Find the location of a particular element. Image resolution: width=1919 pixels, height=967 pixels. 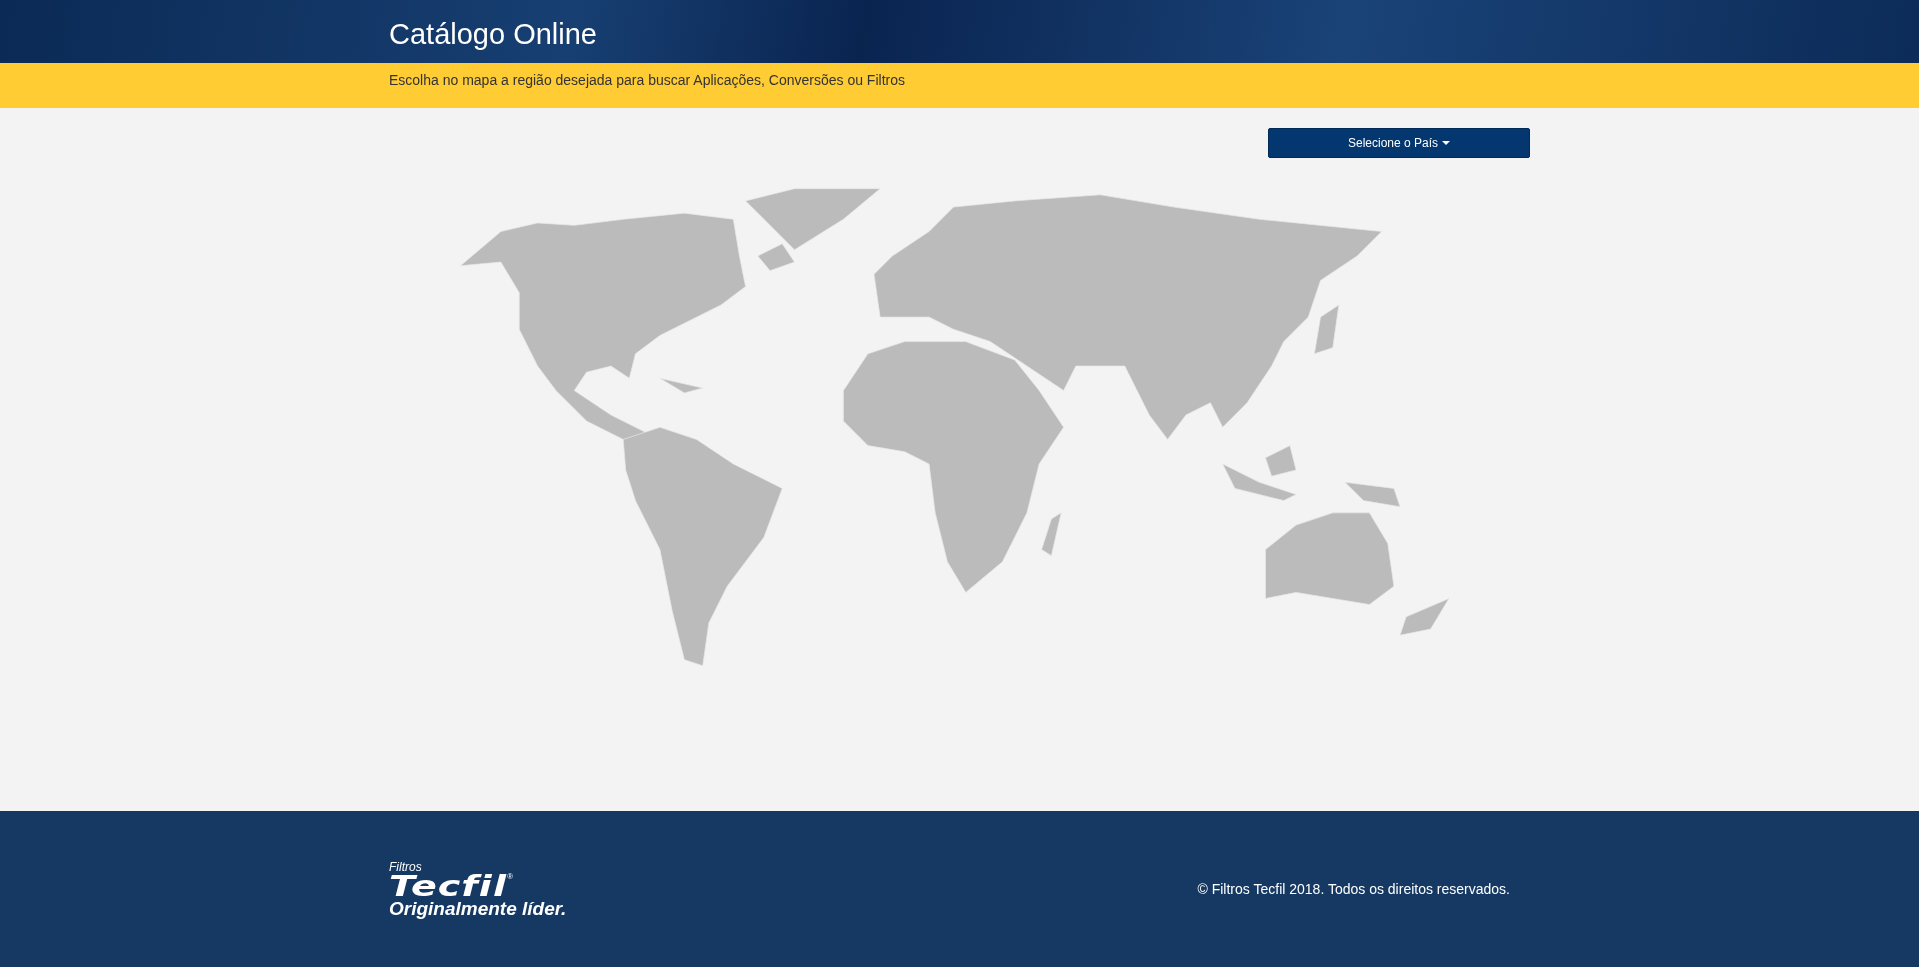

tagline-text: Originalmente líder. is located at coordinates (478, 908).